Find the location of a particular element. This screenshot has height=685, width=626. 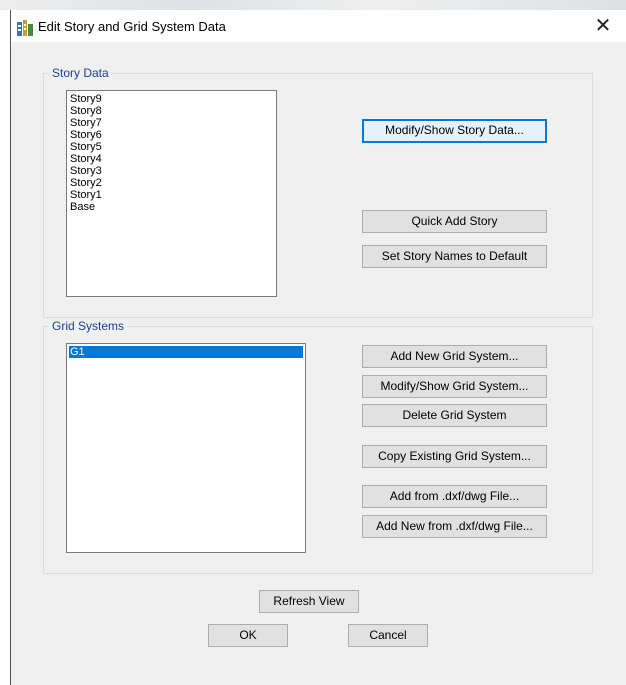

set-story-names-default-button: Set Story Names to Default is located at coordinates (454, 256).